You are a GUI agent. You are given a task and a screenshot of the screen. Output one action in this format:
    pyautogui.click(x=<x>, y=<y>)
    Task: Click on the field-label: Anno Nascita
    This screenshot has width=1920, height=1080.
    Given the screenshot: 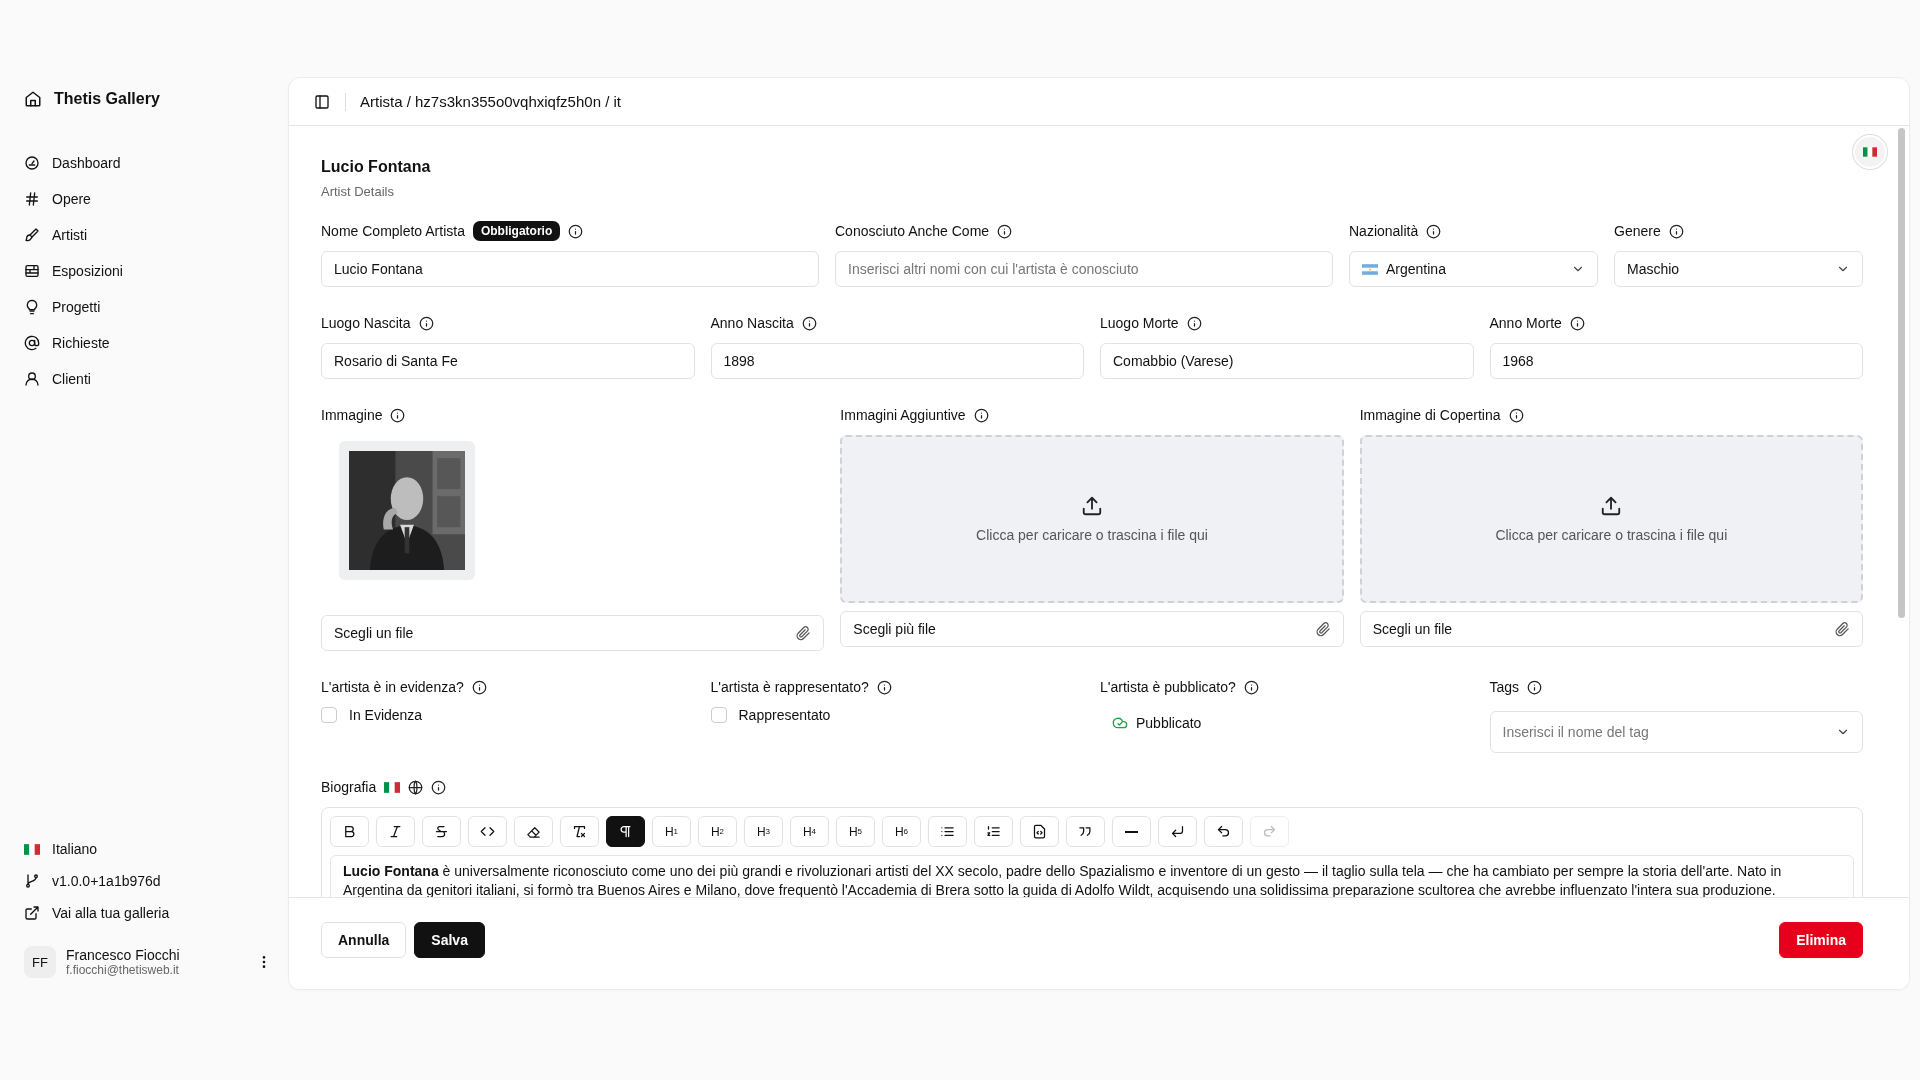 What is the action you would take?
    pyautogui.click(x=752, y=323)
    